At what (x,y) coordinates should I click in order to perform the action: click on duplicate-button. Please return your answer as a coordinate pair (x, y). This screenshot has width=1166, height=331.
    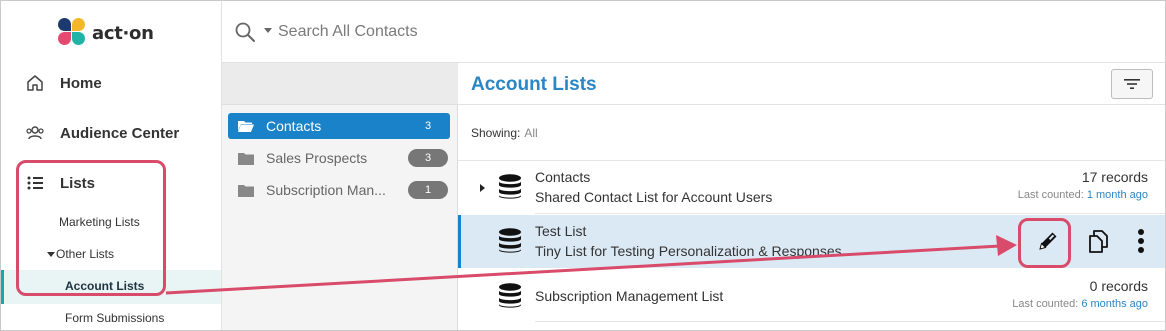
    Looking at the image, I should click on (1099, 241).